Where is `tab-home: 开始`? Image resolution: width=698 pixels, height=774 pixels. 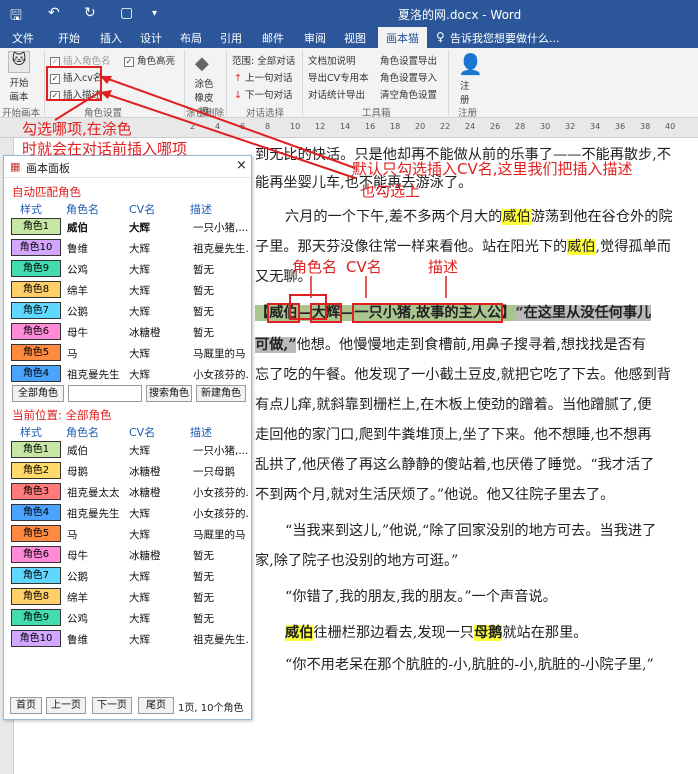
tab-home: 开始 is located at coordinates (69, 38).